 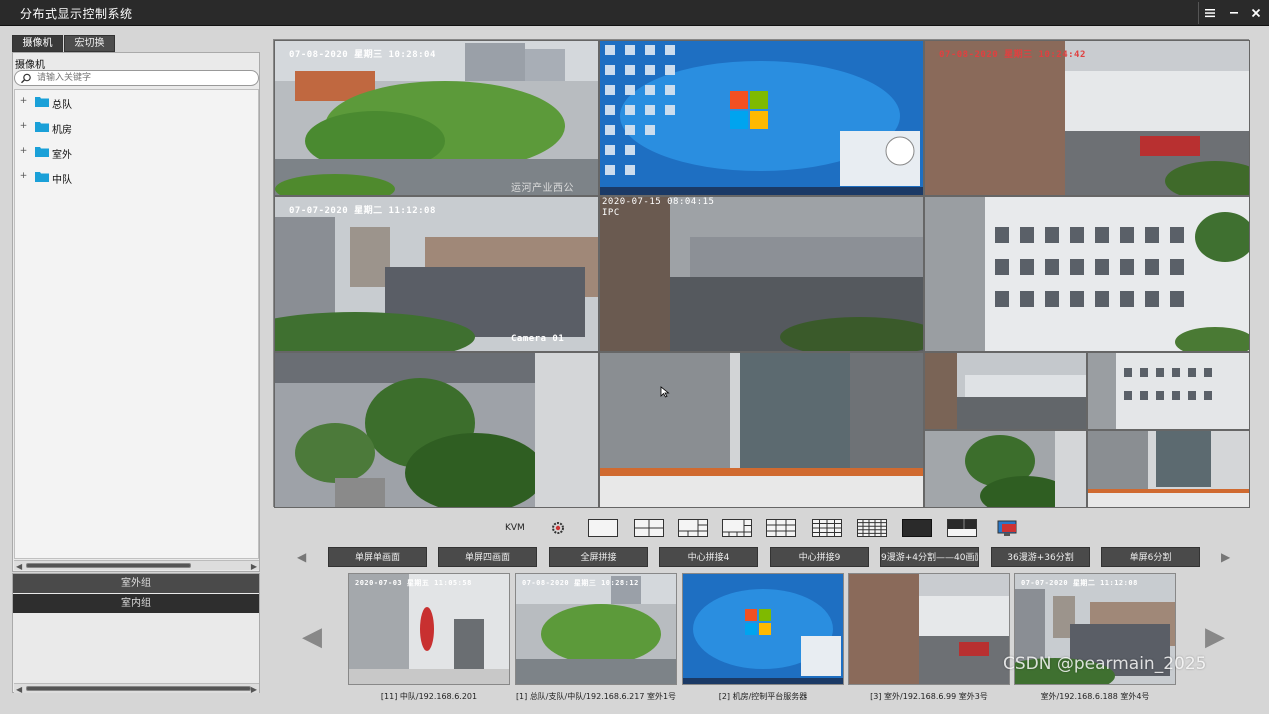 I want to click on search-input, so click(x=144, y=78).